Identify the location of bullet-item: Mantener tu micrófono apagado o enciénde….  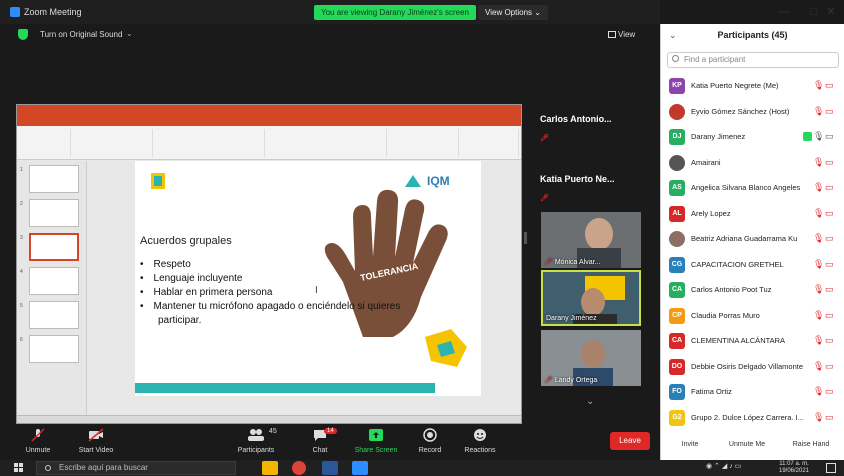
(290, 314).